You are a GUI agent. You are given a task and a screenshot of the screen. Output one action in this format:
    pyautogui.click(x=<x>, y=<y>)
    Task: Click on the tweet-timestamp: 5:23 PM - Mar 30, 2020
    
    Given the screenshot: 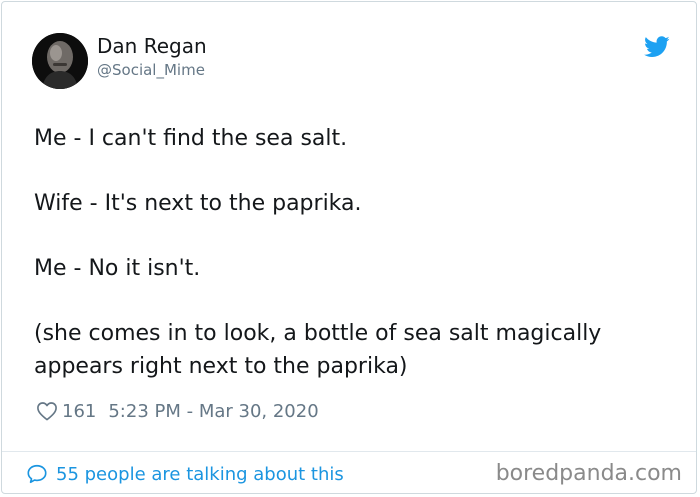 What is the action you would take?
    pyautogui.click(x=213, y=411)
    